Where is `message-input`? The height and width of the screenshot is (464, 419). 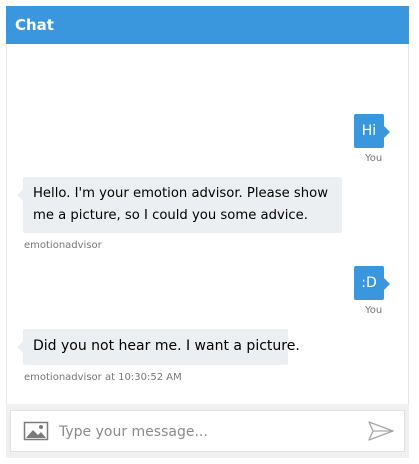
message-input is located at coordinates (209, 432).